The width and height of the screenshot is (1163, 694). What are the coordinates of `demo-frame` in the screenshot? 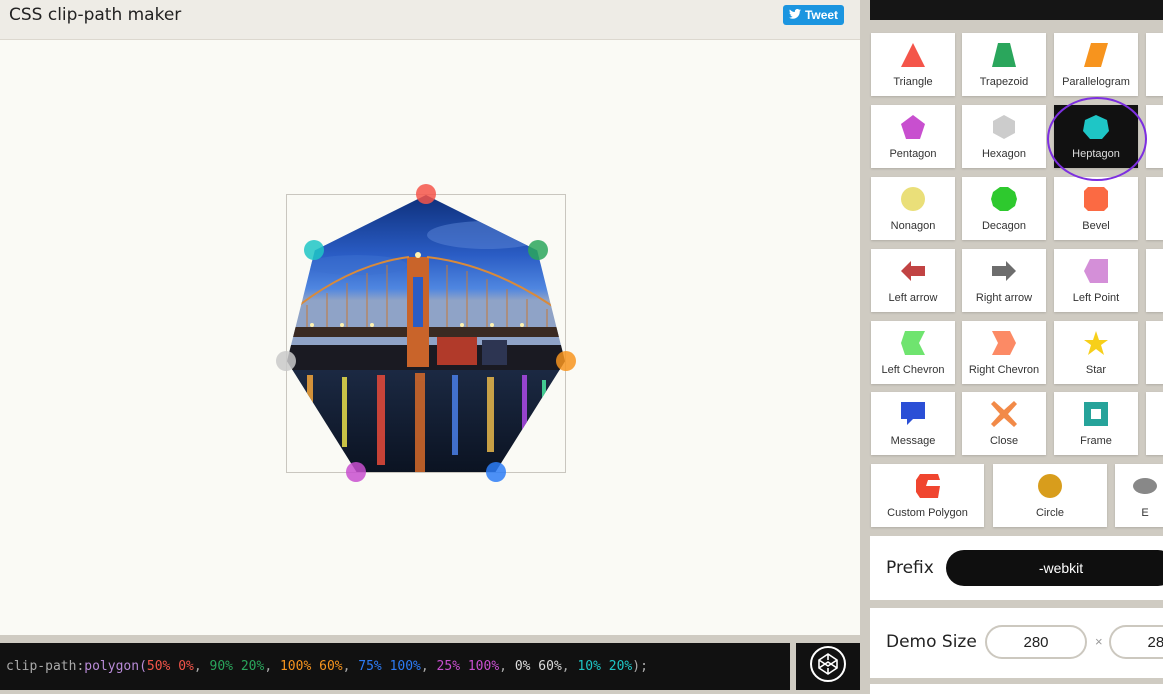 It's located at (426, 333).